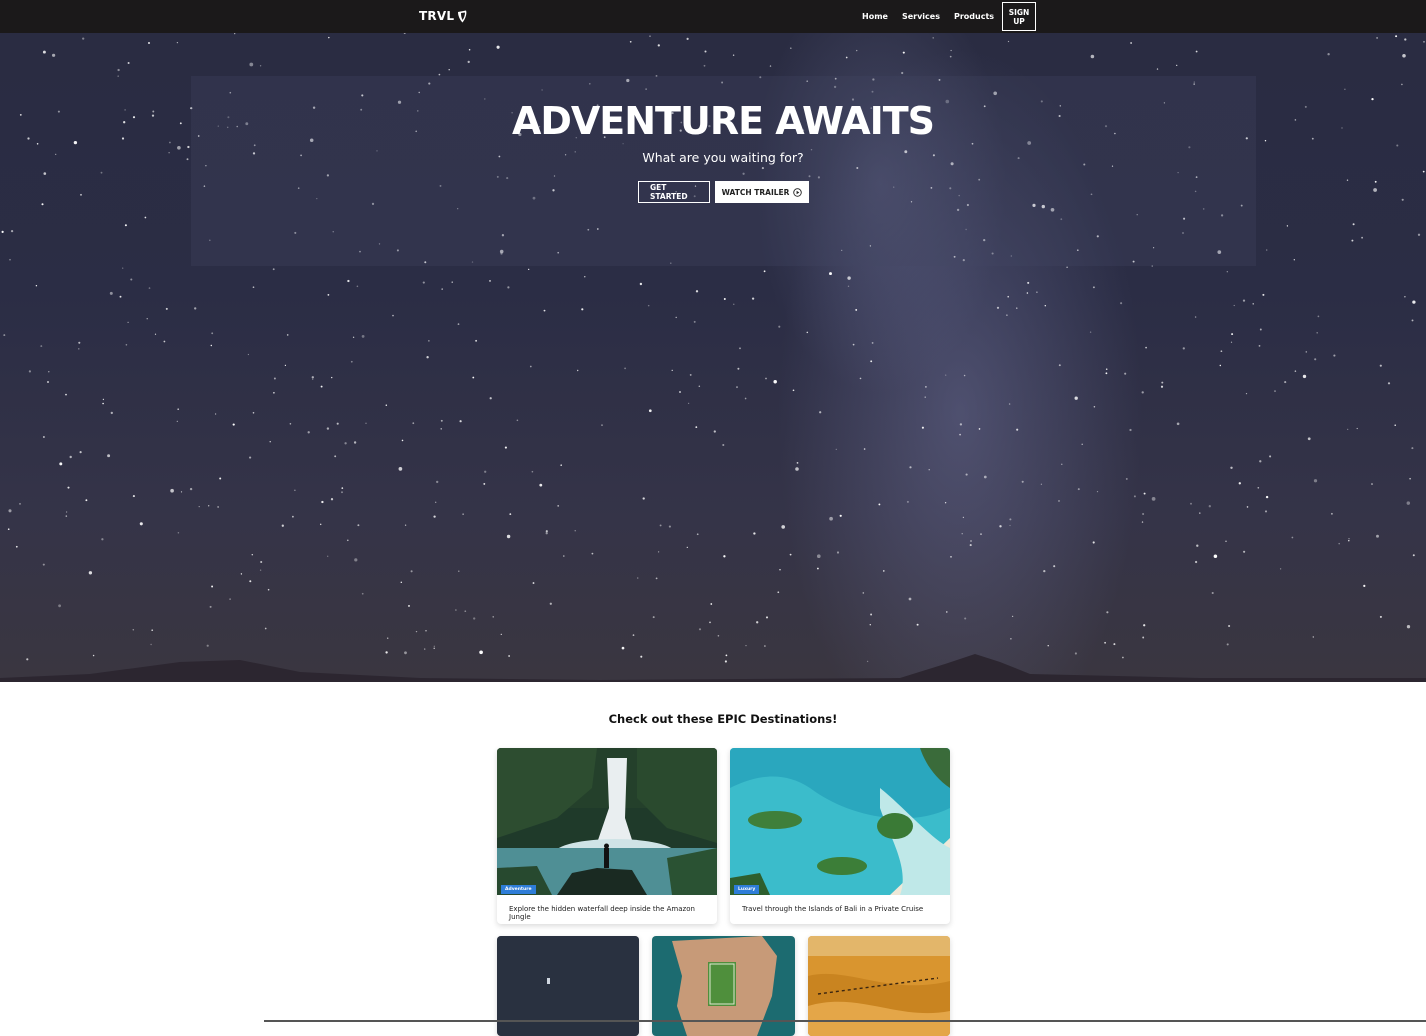  Describe the element at coordinates (798, 192) in the screenshot. I see `play-circle-icon` at that location.